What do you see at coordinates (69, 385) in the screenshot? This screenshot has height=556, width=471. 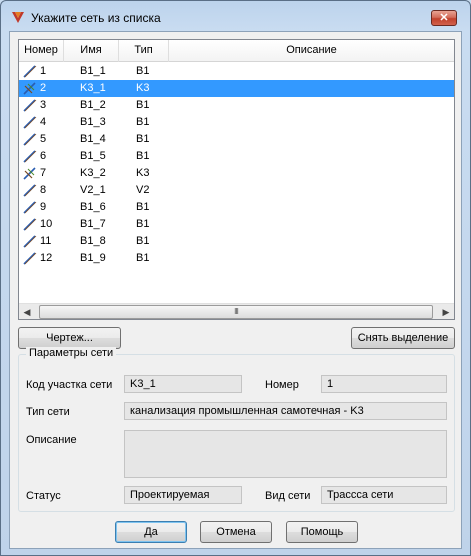 I see `section-code-label: Код участка сети` at bounding box center [69, 385].